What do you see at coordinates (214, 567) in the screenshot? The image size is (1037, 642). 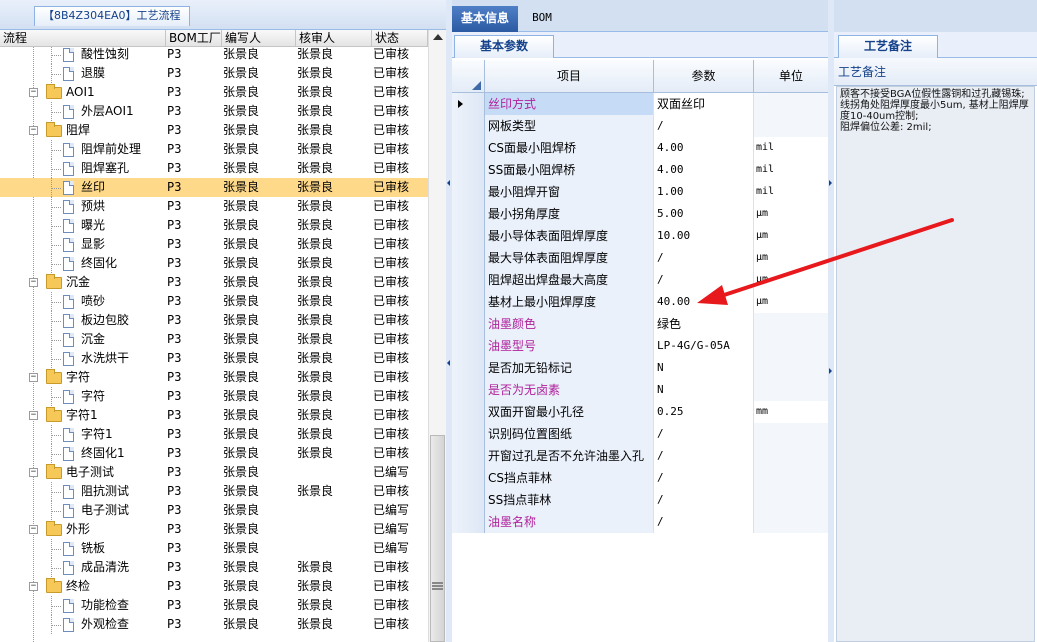 I see `tree-row: 成品清洗 P3 张景良 张景良 已审核` at bounding box center [214, 567].